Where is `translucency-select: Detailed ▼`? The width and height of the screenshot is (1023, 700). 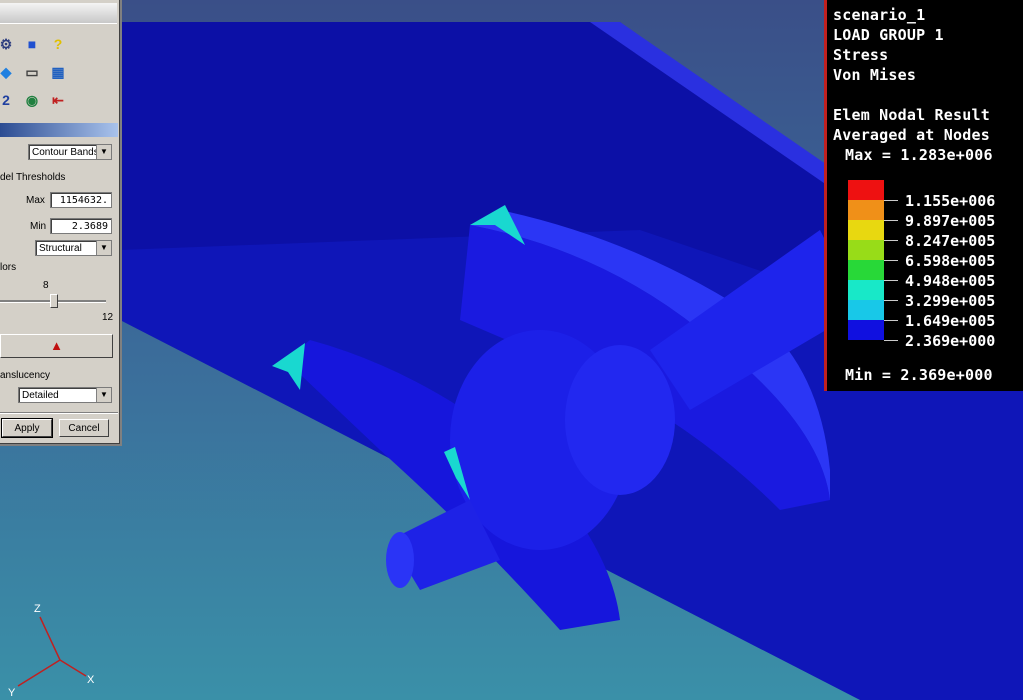 translucency-select: Detailed ▼ is located at coordinates (65, 395).